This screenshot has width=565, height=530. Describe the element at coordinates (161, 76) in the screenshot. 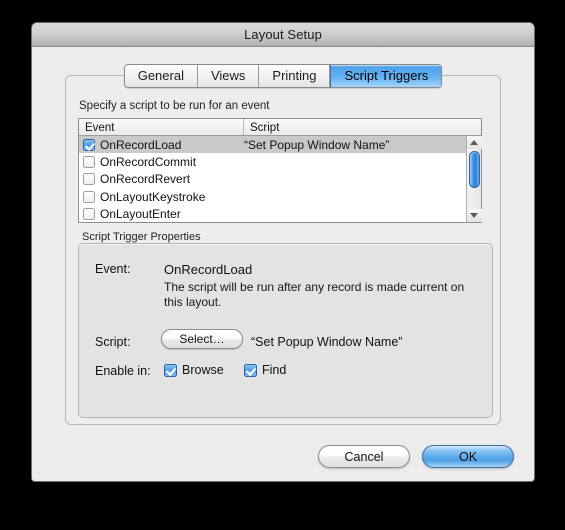

I see `tab-general: General` at that location.